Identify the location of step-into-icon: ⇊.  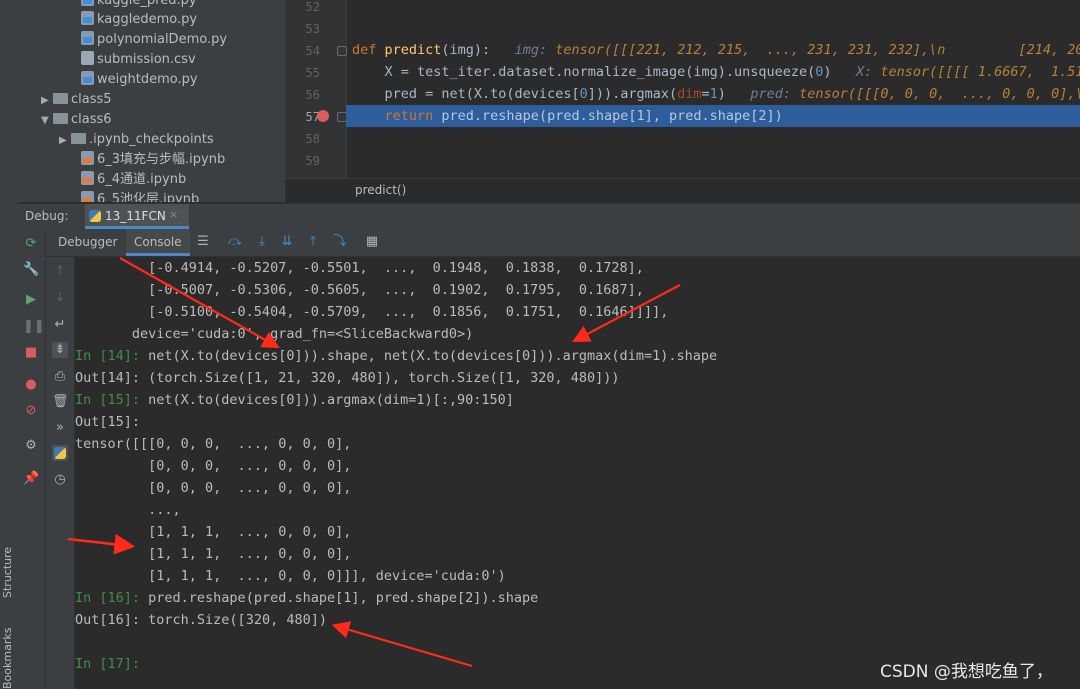
(287, 242).